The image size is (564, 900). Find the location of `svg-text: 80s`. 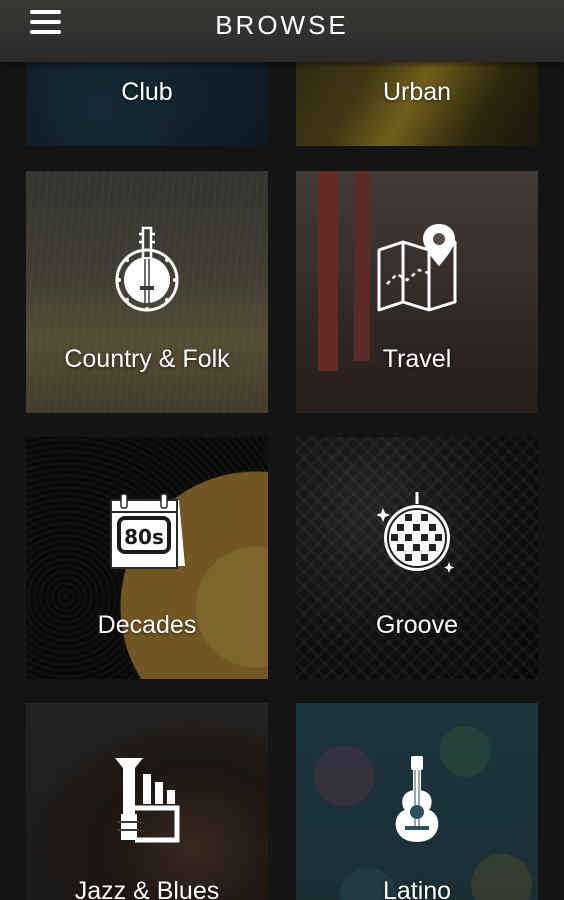

svg-text: 80s is located at coordinates (144, 537).